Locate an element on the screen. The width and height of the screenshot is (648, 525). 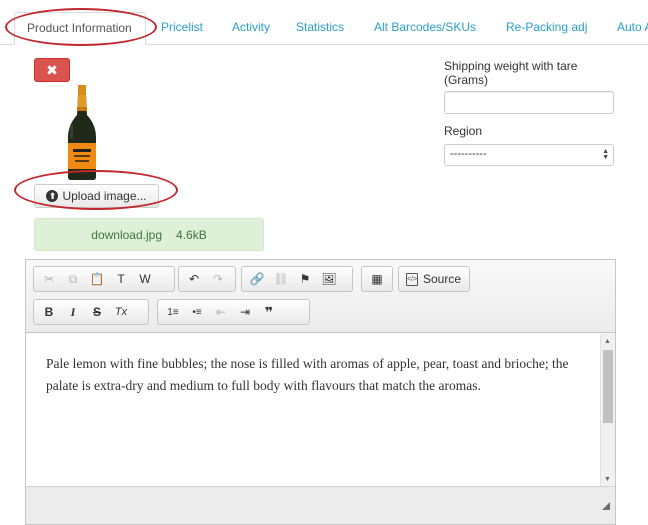
source-button: </> Source is located at coordinates (433, 279).